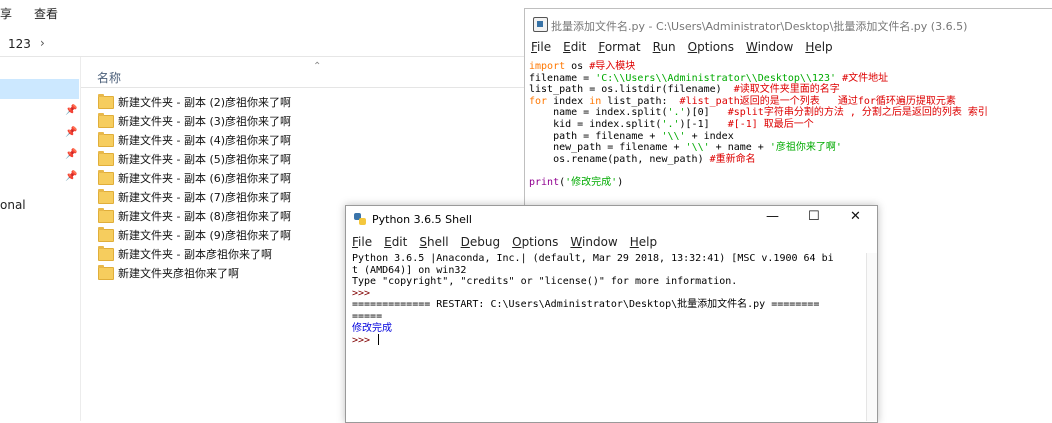 This screenshot has width=1052, height=423. I want to click on code-token: name = index.split(, so click(598, 113).